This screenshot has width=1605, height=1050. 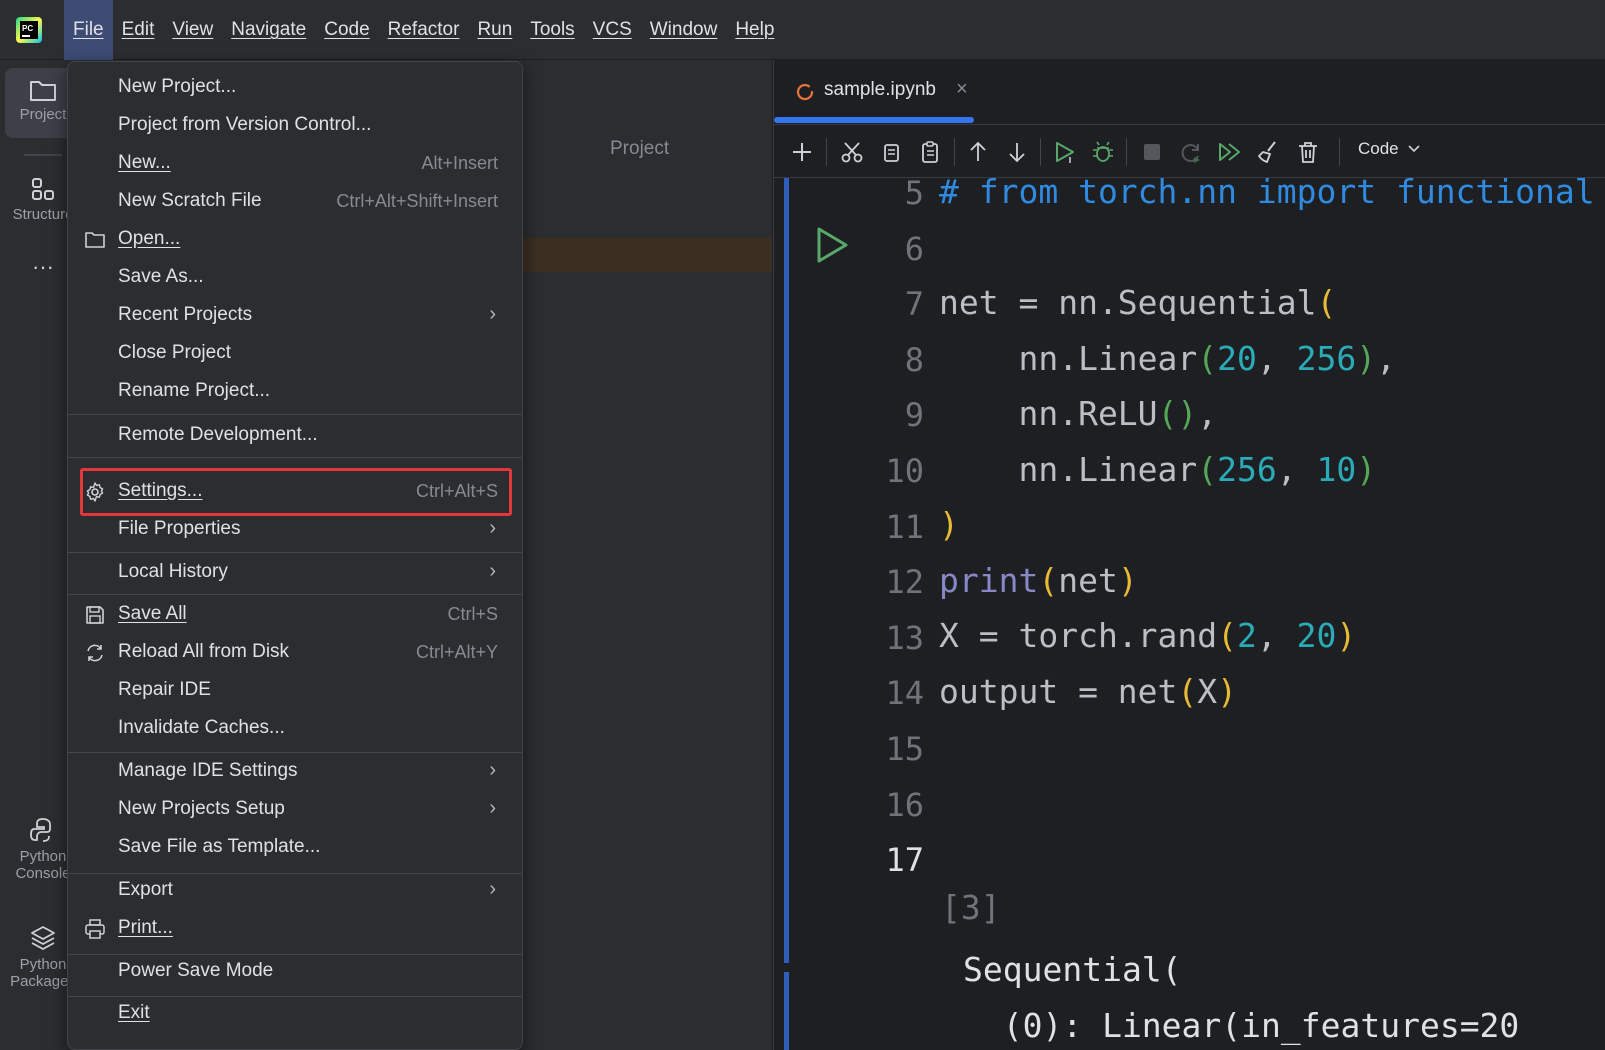 I want to click on code-line: ), so click(x=949, y=524).